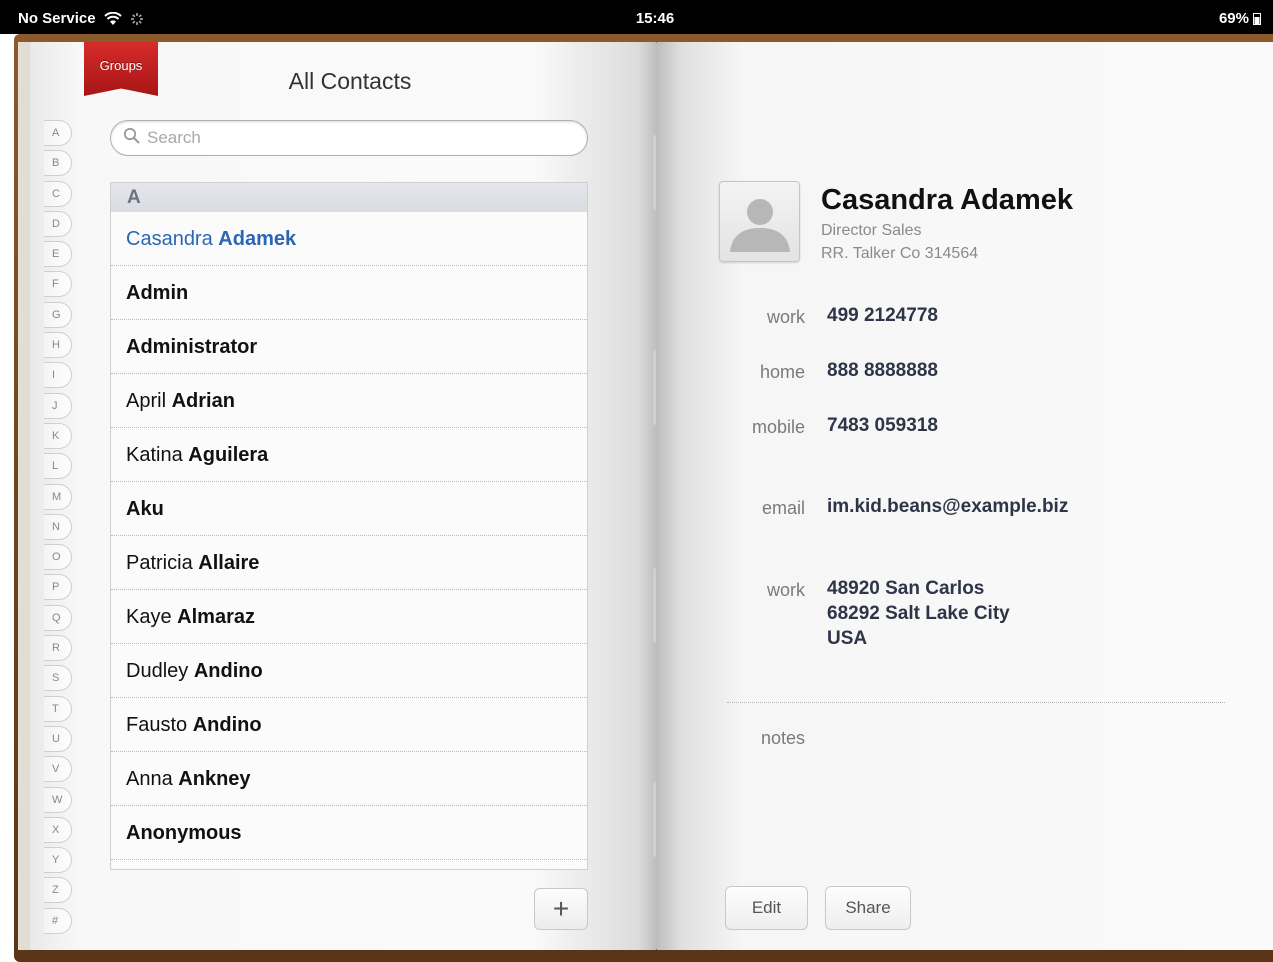 The width and height of the screenshot is (1273, 962). What do you see at coordinates (58, 587) in the screenshot?
I see `index-letter: P` at bounding box center [58, 587].